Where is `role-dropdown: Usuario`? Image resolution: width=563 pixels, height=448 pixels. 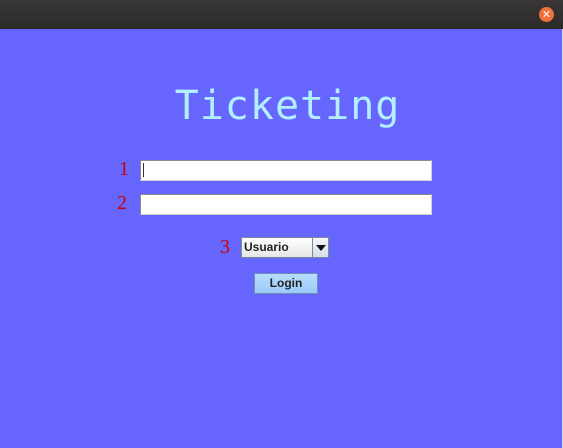
role-dropdown: Usuario is located at coordinates (285, 247).